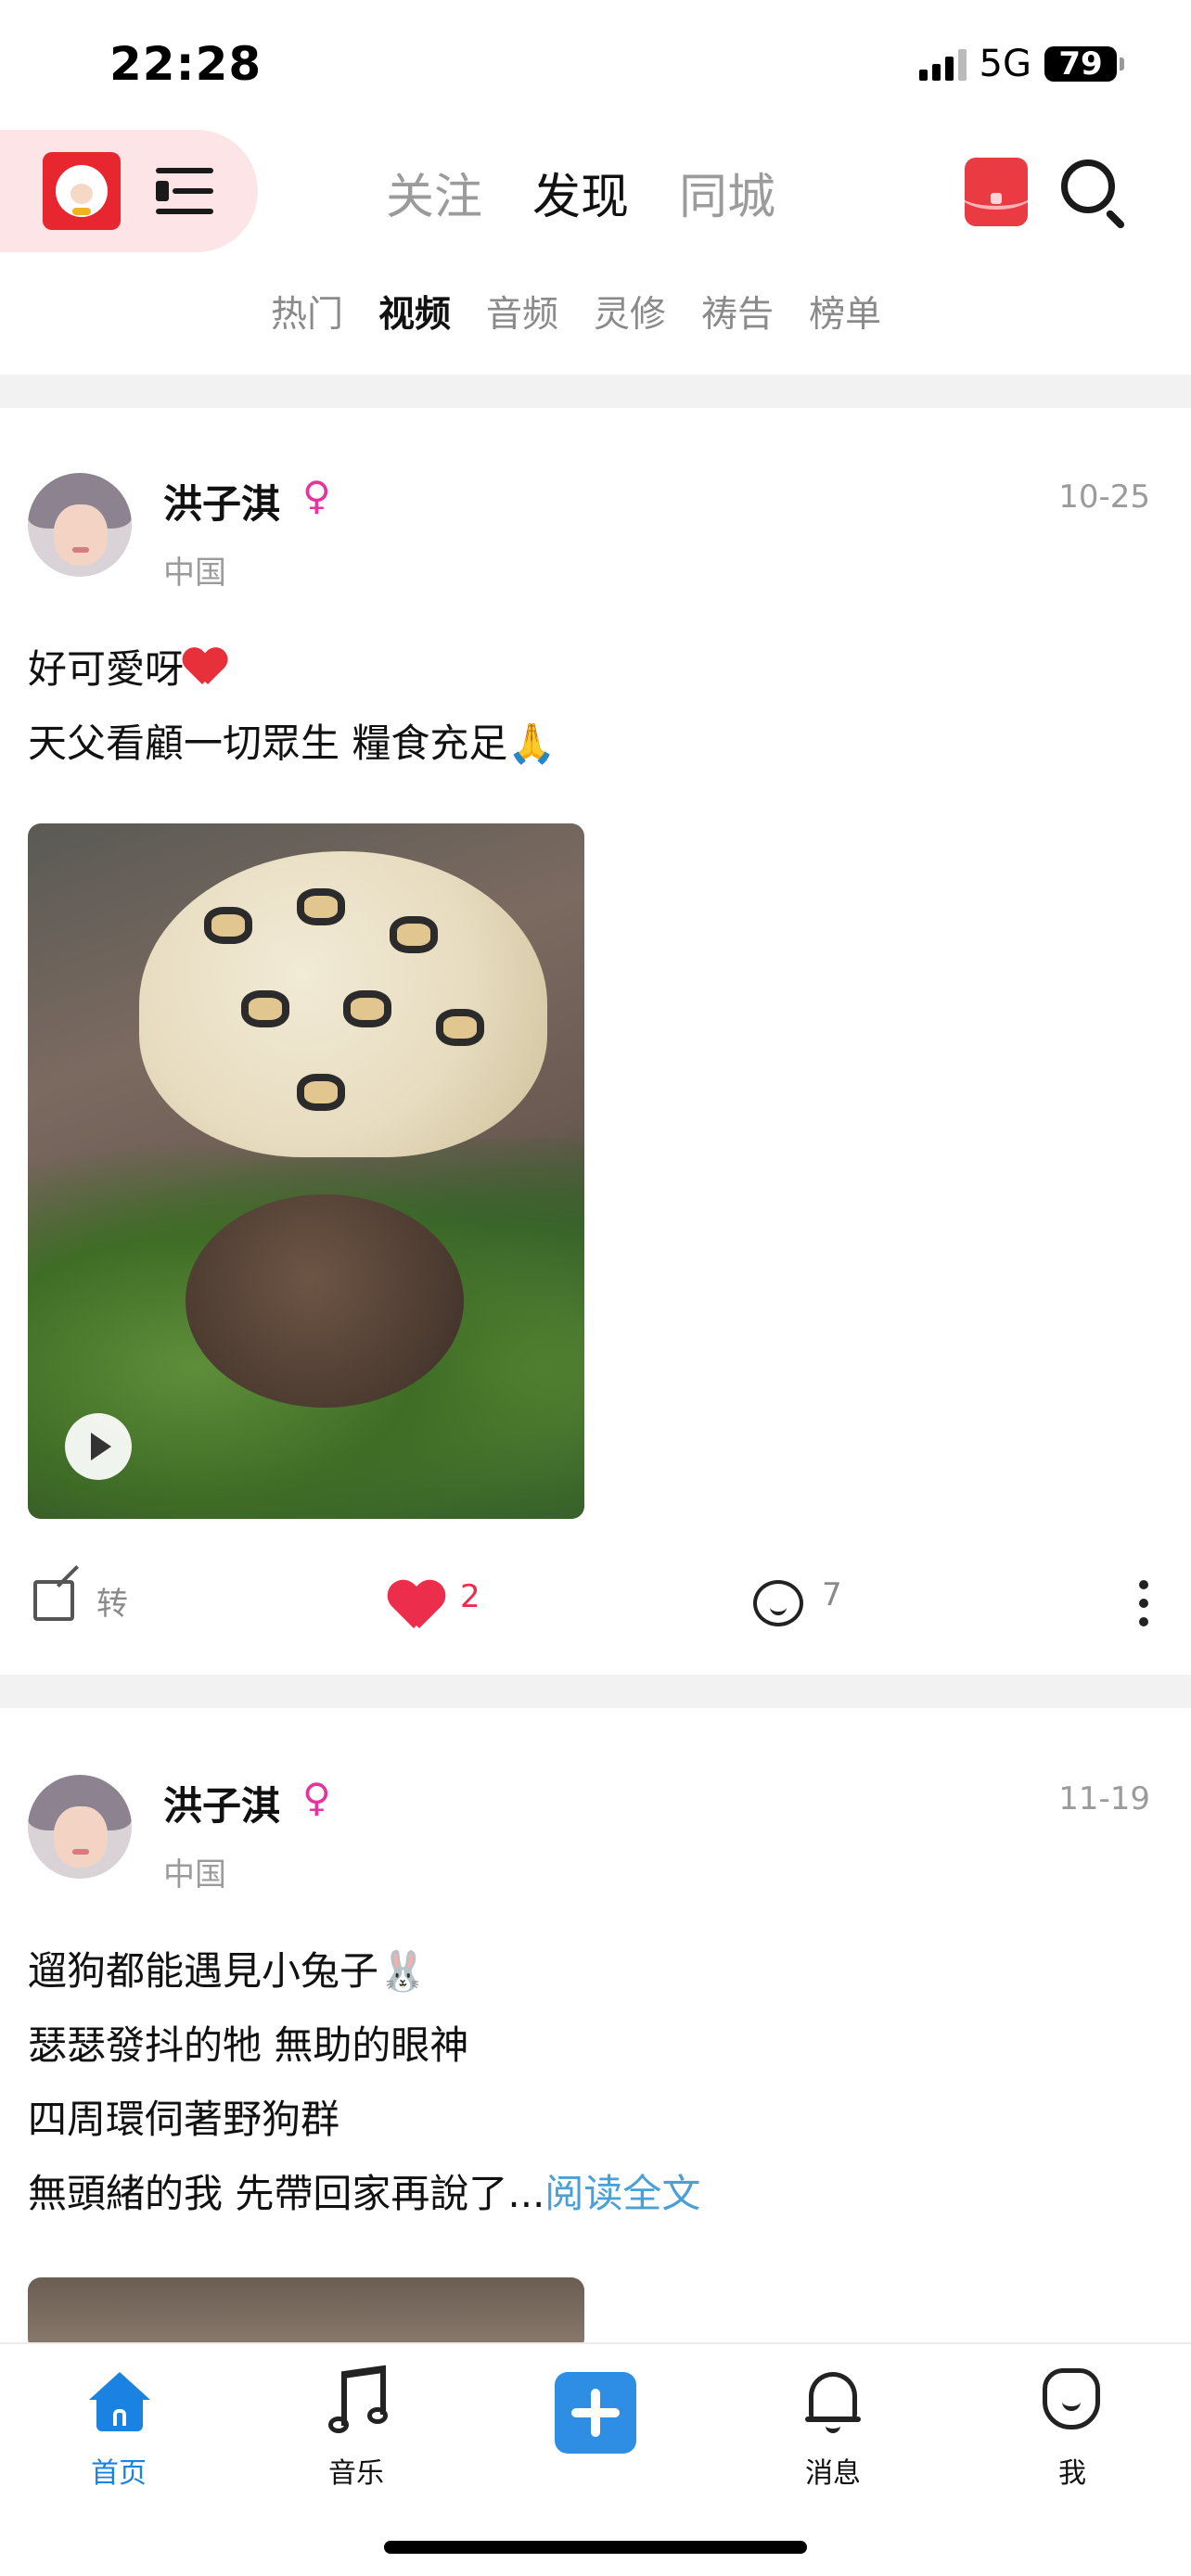  I want to click on play-icon, so click(98, 1446).